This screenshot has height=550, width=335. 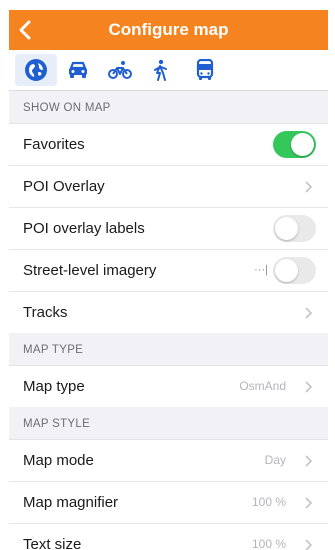 What do you see at coordinates (168, 423) in the screenshot?
I see `section-header-map-style: MAP STYLE` at bounding box center [168, 423].